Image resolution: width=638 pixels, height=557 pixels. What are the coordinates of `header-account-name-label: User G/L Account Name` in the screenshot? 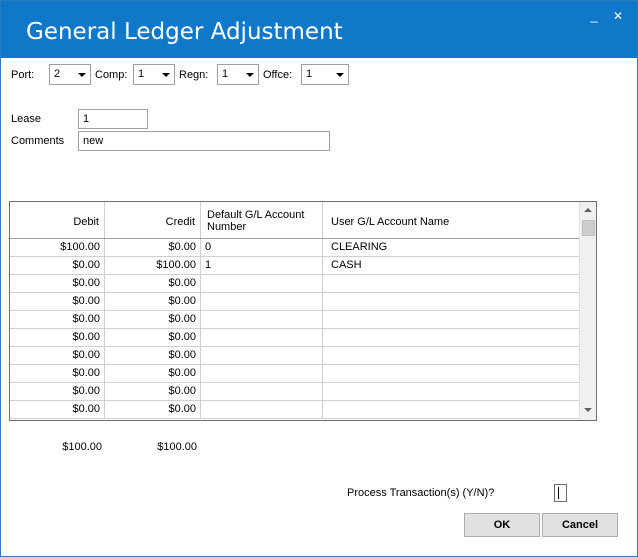 It's located at (390, 222).